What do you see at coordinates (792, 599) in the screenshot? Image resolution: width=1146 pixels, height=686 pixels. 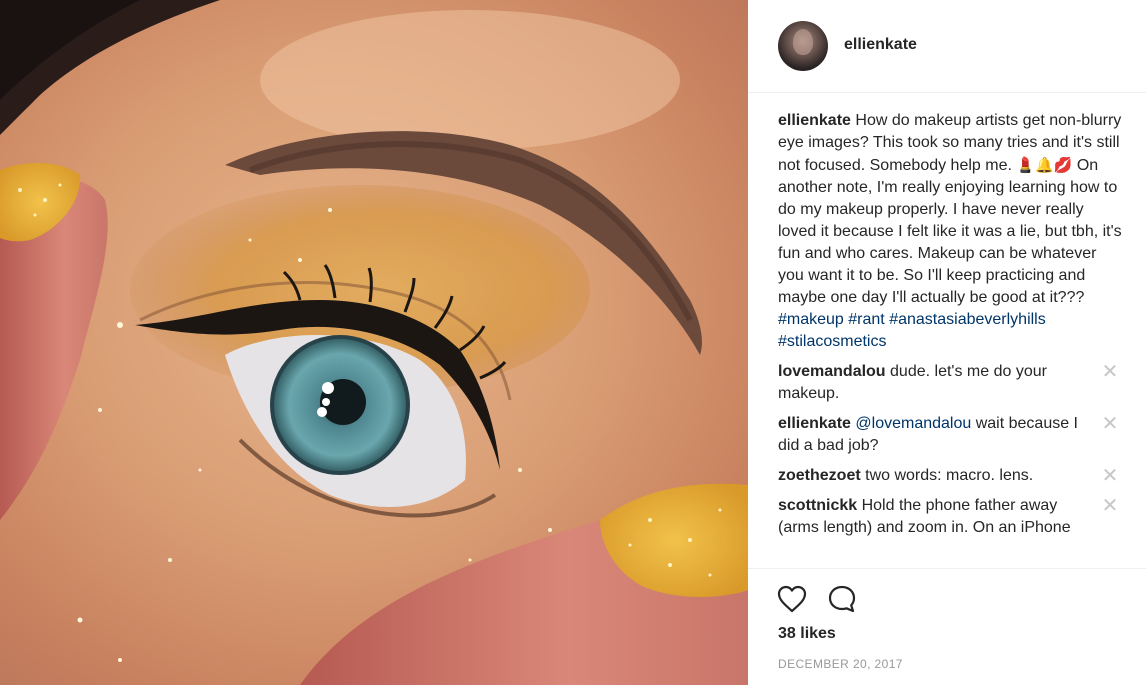 I see `heart-icon` at bounding box center [792, 599].